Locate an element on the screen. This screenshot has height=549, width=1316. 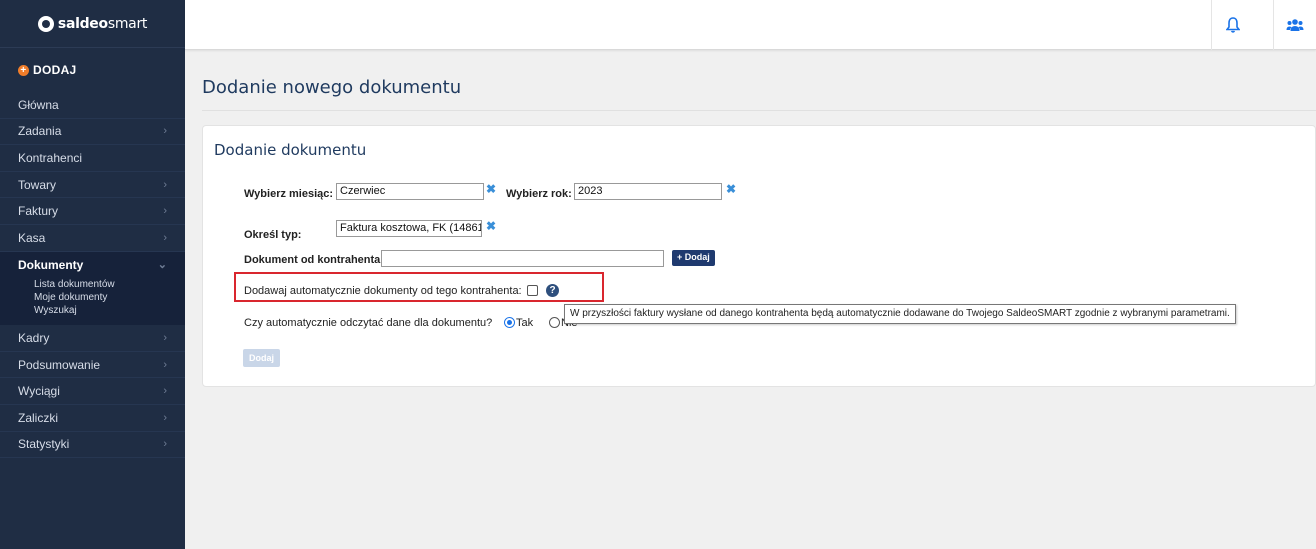
logo-light: smart is located at coordinates (127, 23).